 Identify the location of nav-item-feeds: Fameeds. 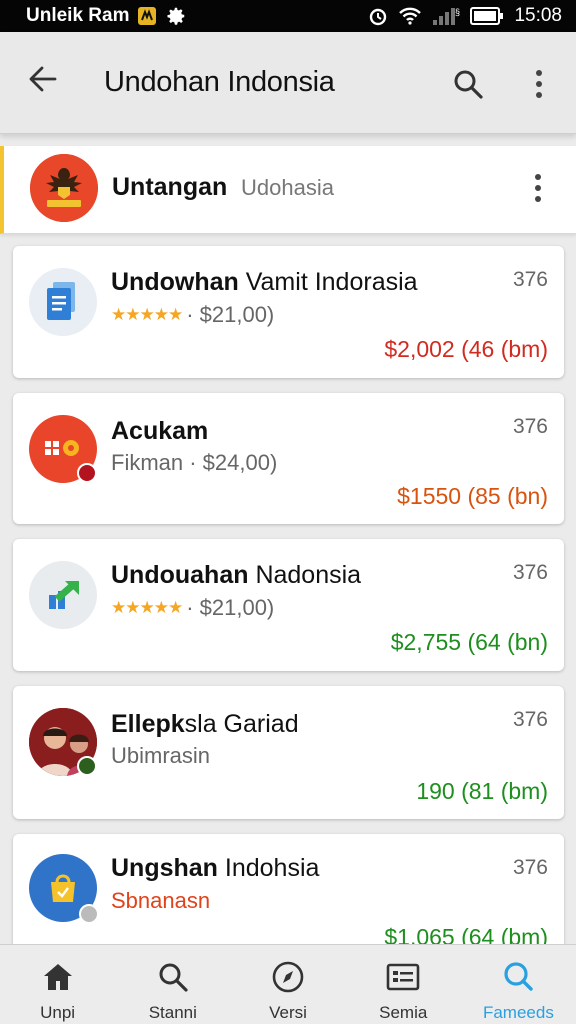
(518, 984).